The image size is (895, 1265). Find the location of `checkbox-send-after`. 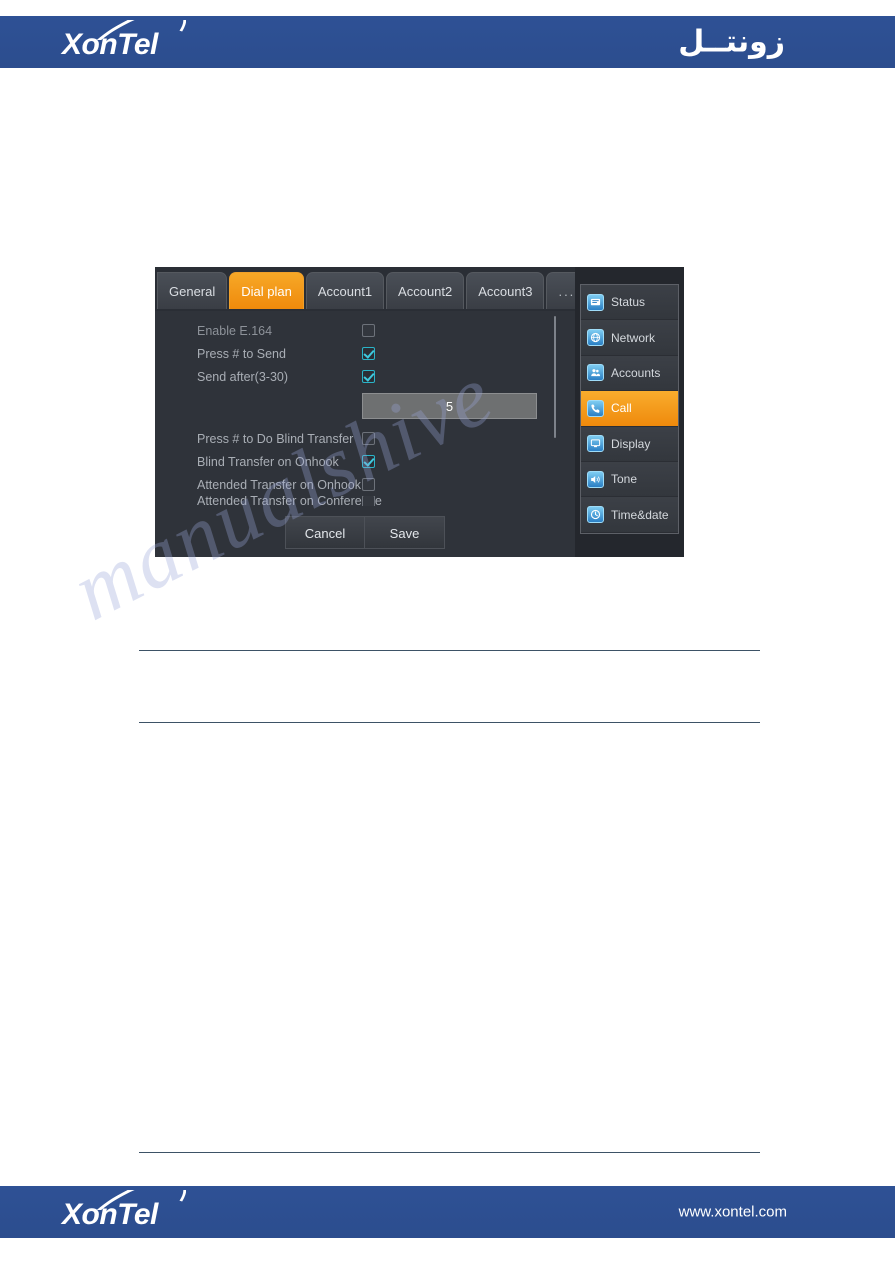

checkbox-send-after is located at coordinates (368, 376).